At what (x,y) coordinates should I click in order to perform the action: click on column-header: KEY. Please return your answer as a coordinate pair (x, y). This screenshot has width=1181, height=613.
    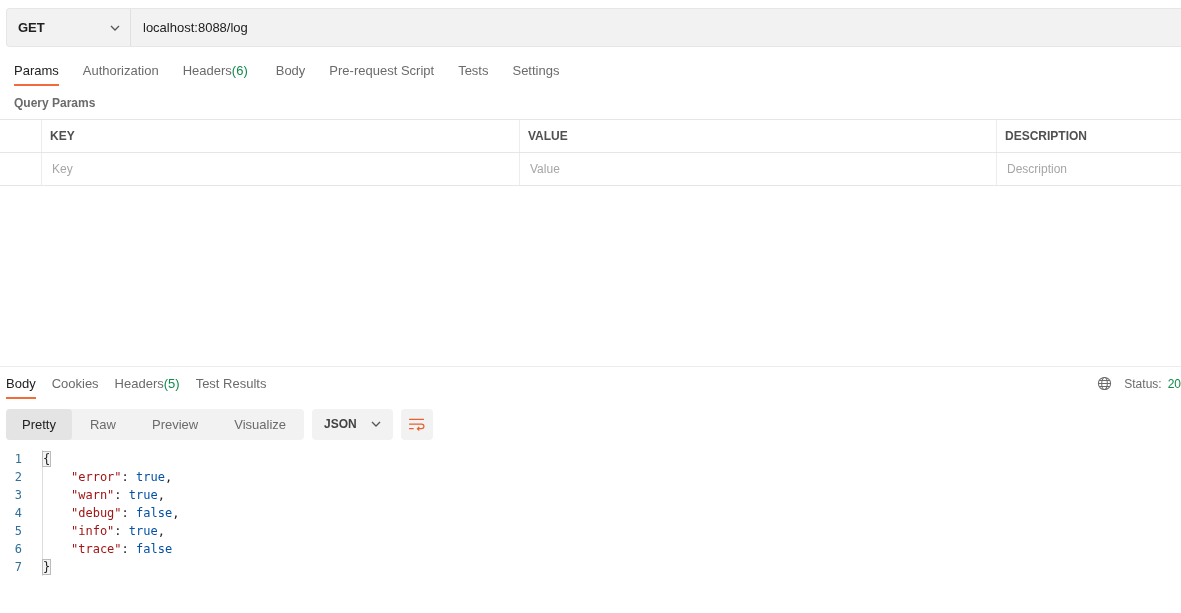
    Looking at the image, I should click on (62, 136).